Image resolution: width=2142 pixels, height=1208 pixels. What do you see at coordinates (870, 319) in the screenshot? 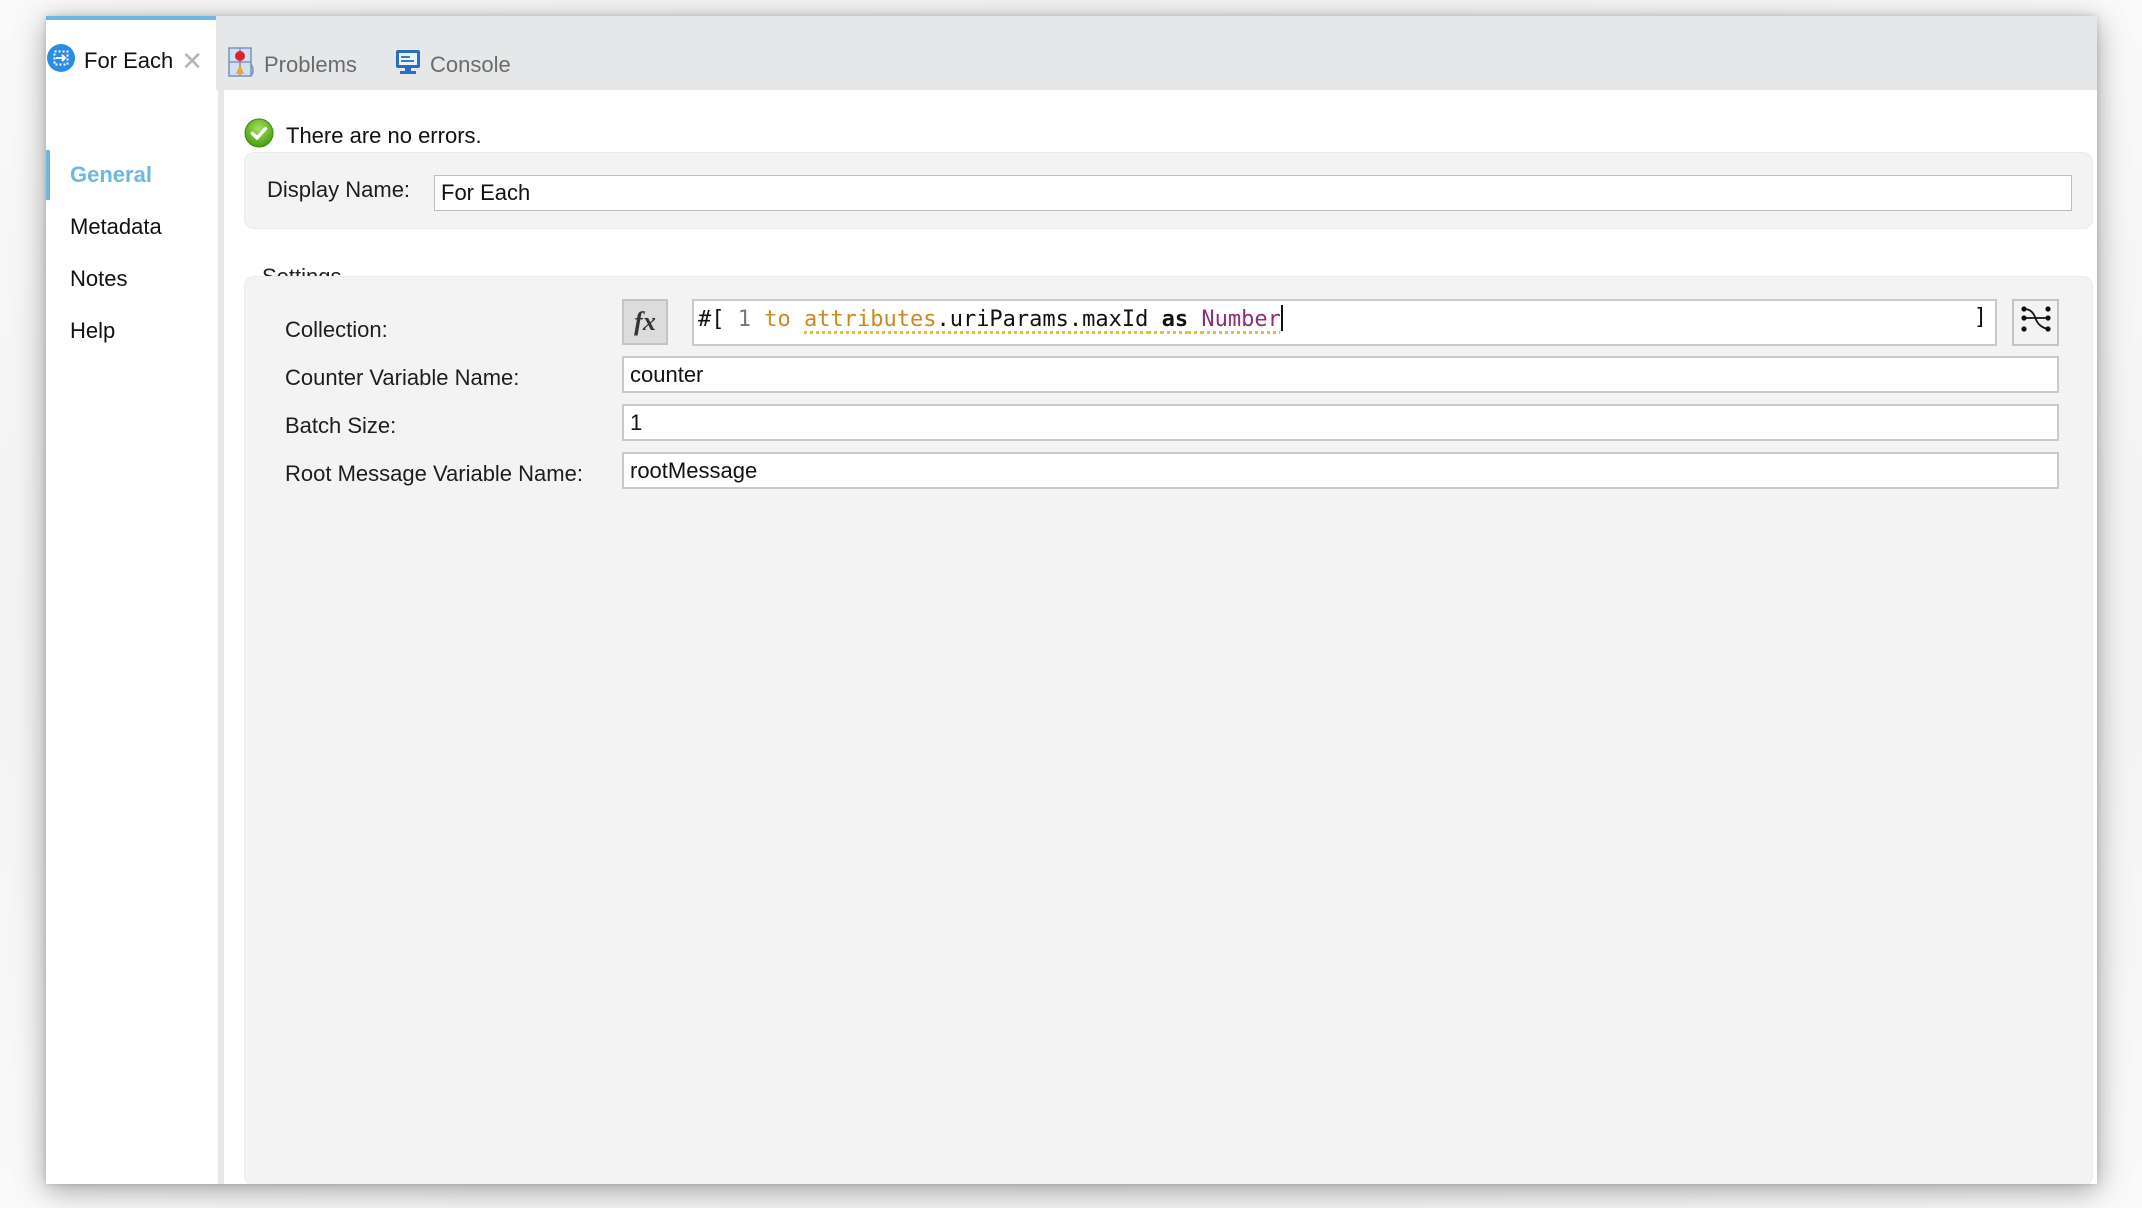
I see `expr-token-attribute: attributes` at bounding box center [870, 319].